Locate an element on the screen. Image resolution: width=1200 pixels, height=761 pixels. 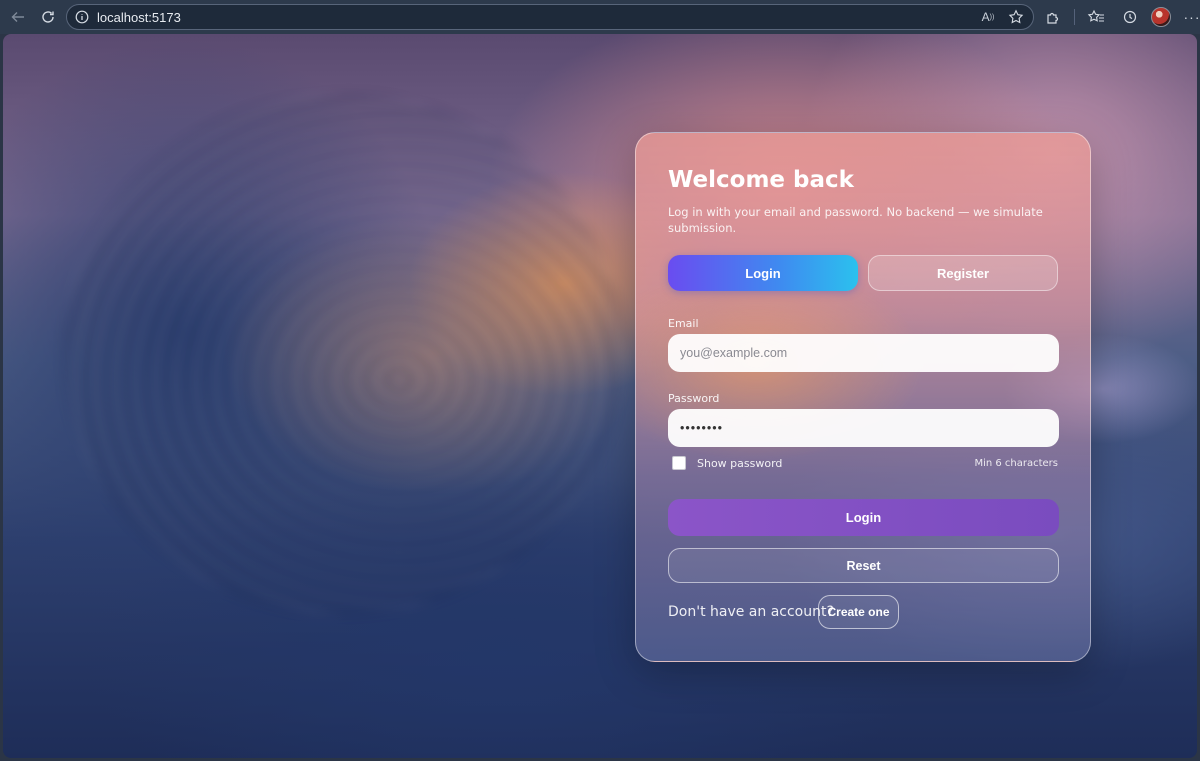
show-password-label: Show password is located at coordinates (739, 463).